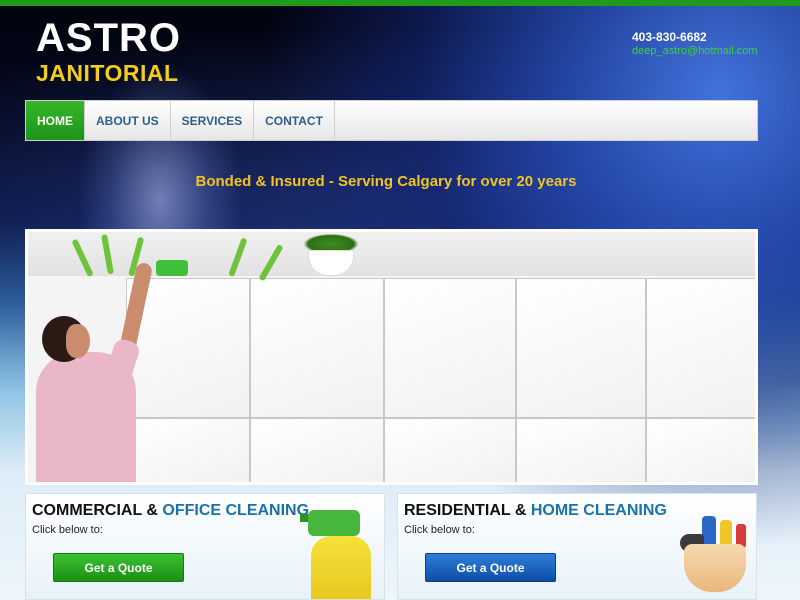  What do you see at coordinates (400, 3) in the screenshot?
I see `top-accent-bar` at bounding box center [400, 3].